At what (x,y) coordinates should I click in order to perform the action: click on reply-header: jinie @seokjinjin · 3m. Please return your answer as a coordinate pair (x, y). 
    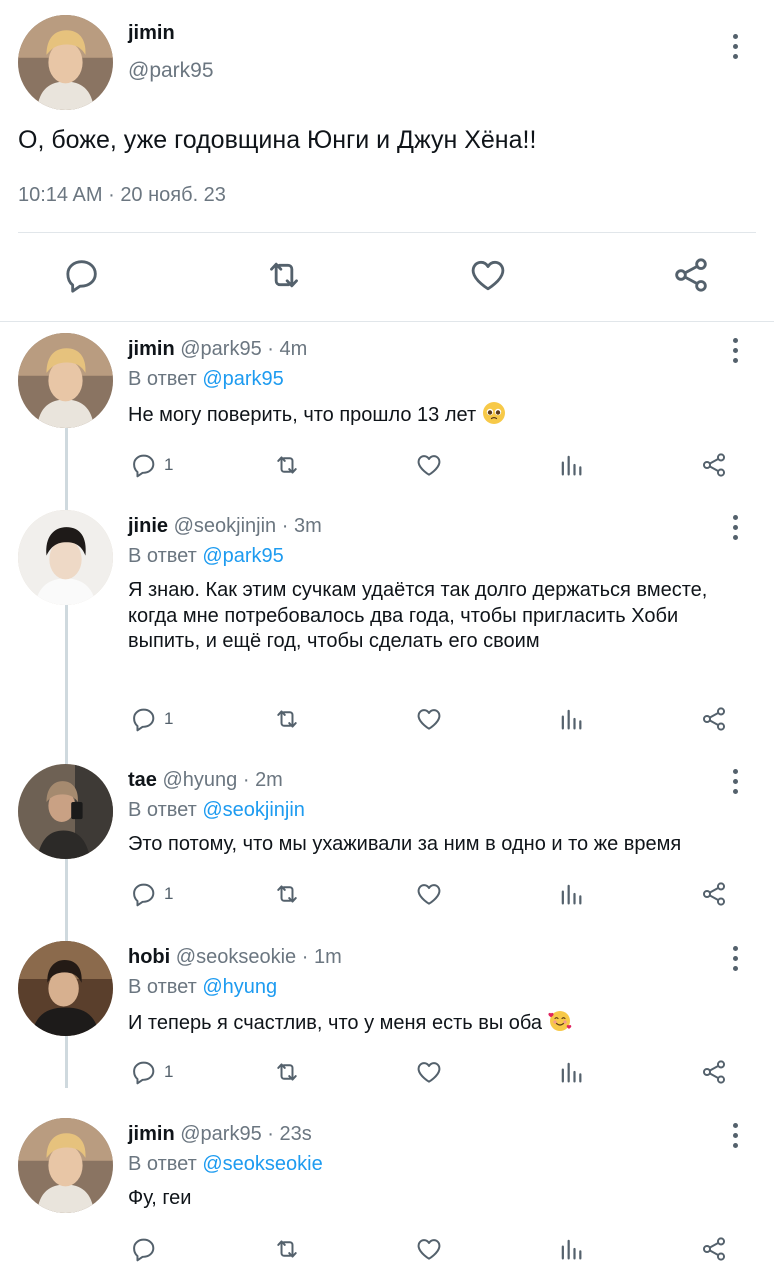
    Looking at the image, I should click on (225, 526).